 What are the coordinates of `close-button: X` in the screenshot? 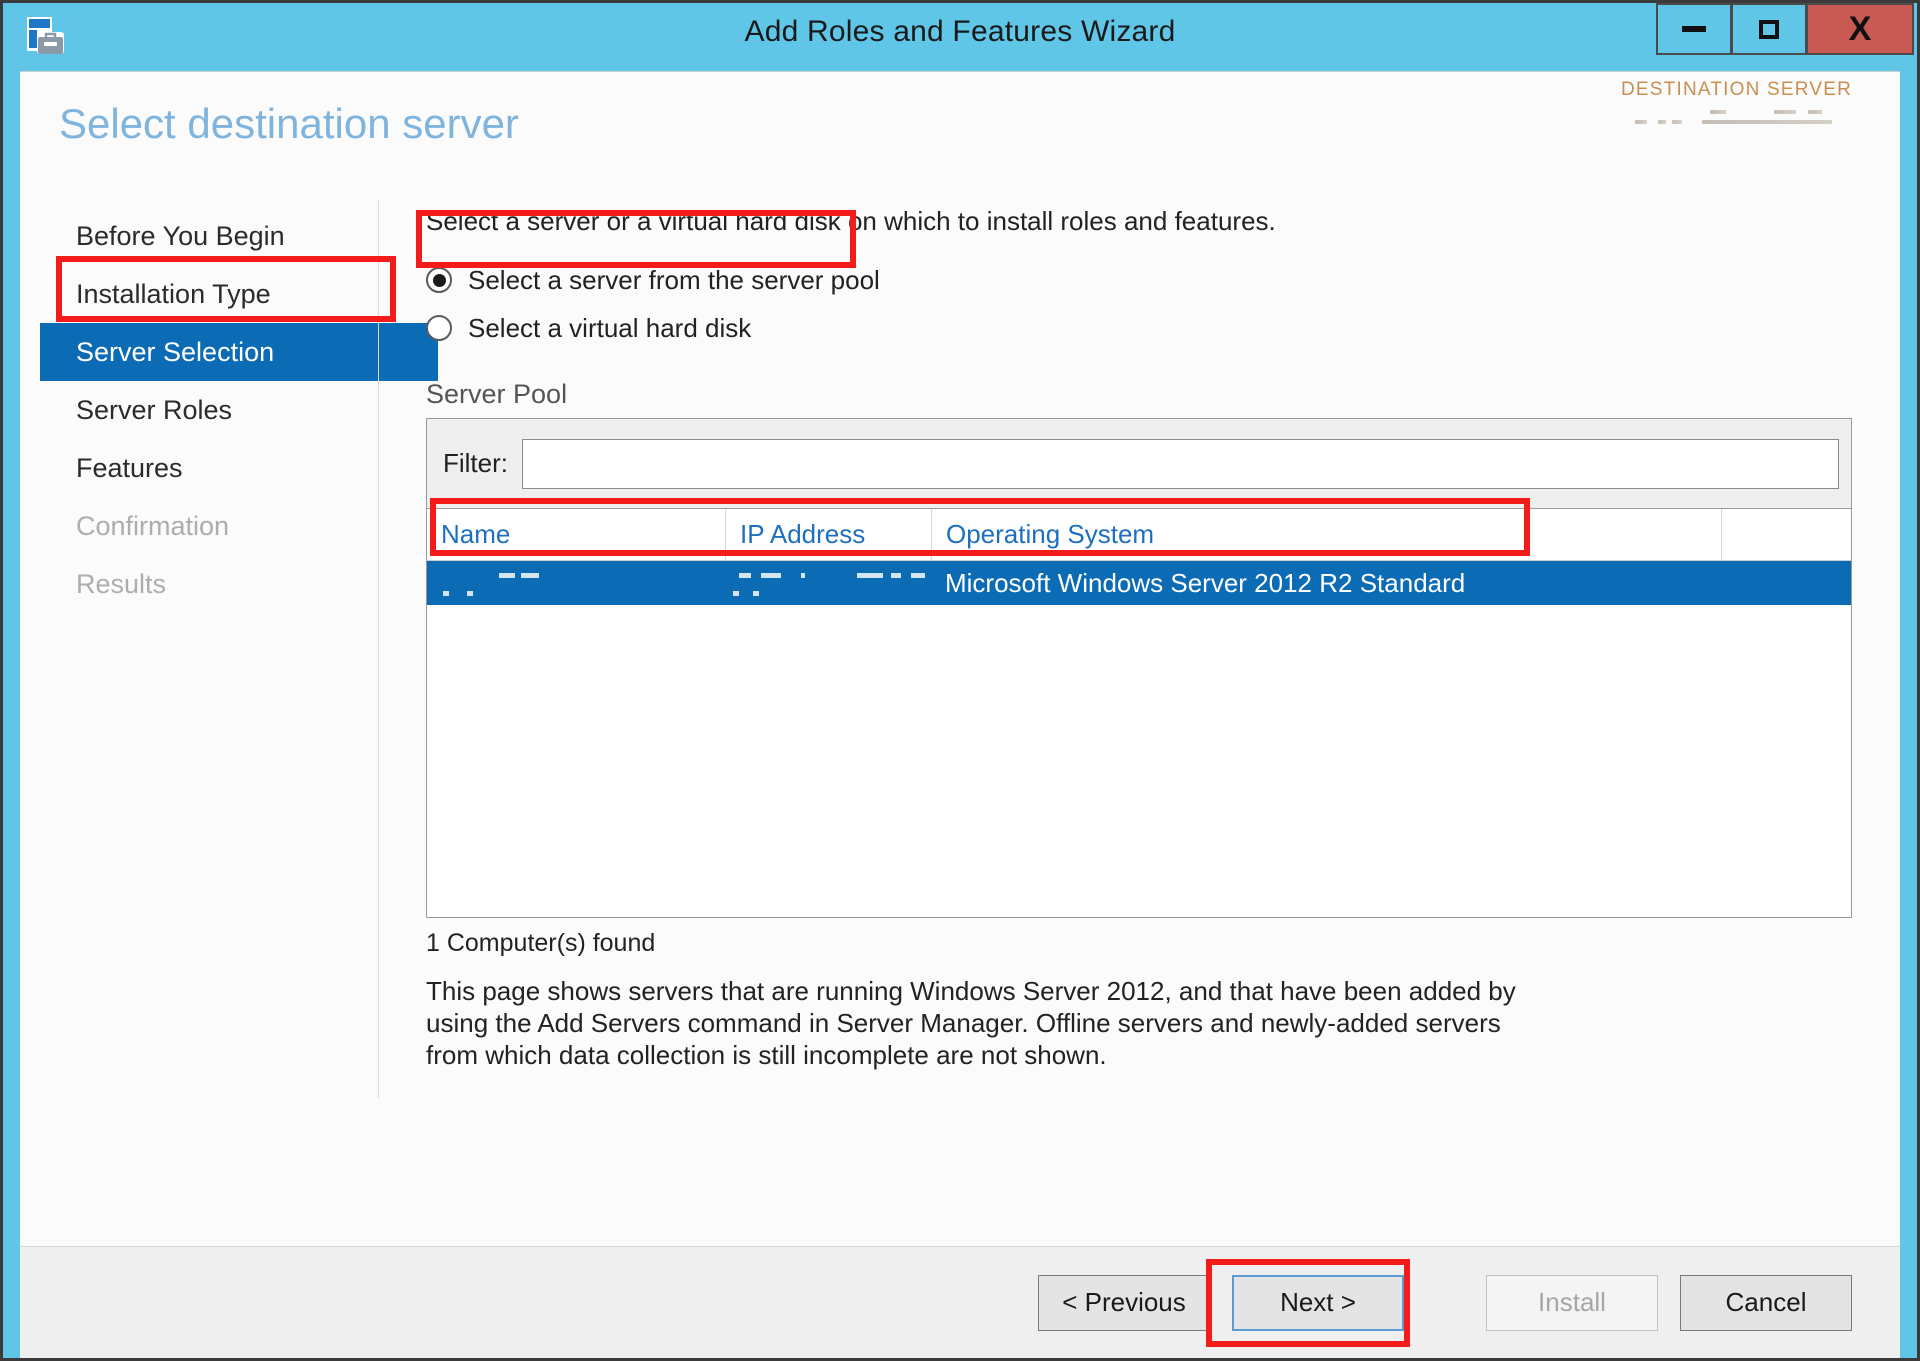 It's located at (1860, 29).